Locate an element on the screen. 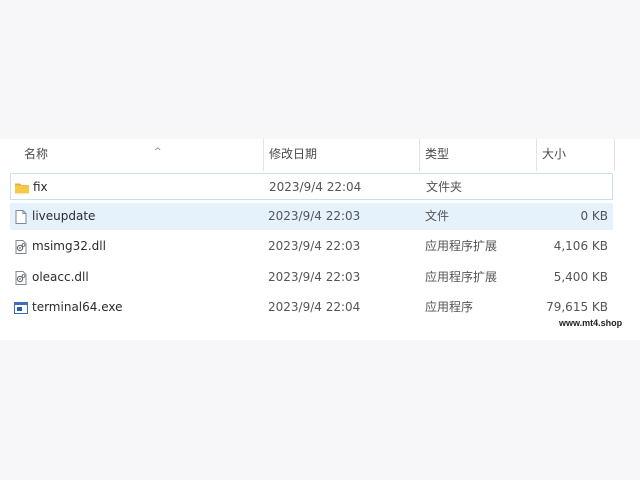 The image size is (640, 480). exe-file-icon is located at coordinates (21, 308).